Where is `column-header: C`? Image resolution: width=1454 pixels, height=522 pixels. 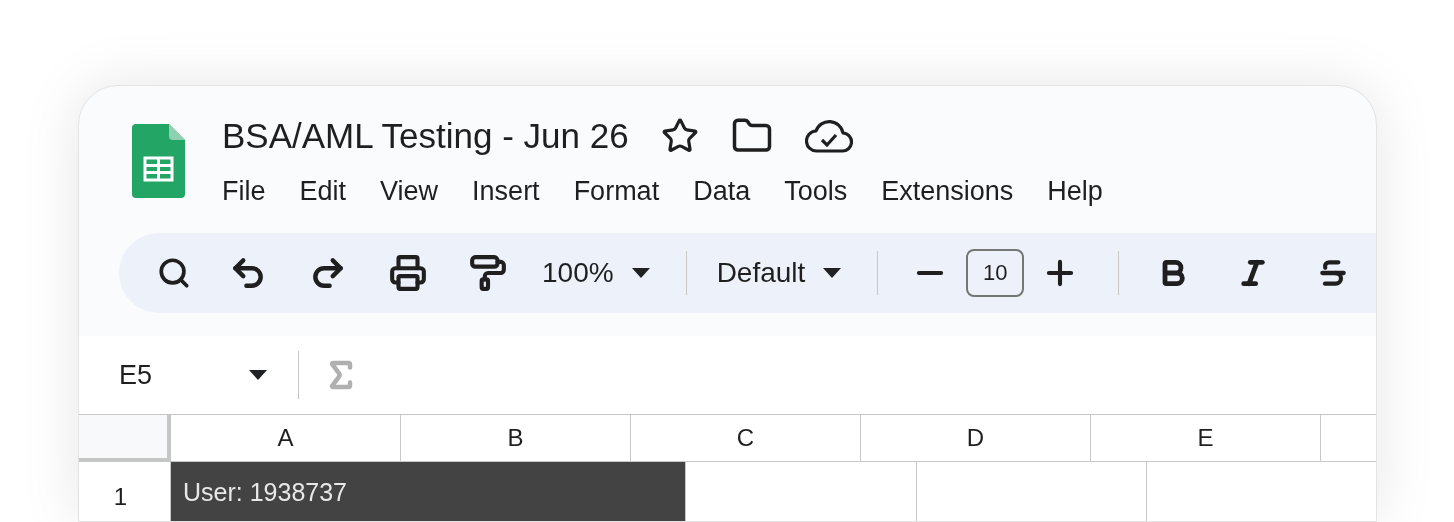
column-header: C is located at coordinates (746, 438).